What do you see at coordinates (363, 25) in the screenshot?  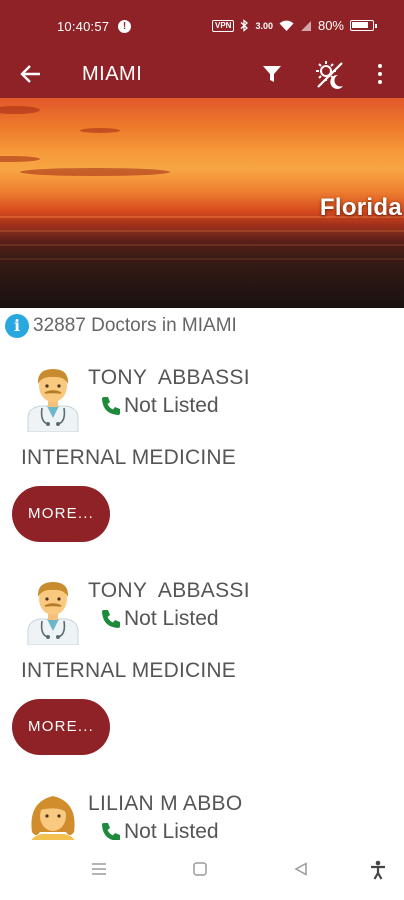 I see `battery-icon` at bounding box center [363, 25].